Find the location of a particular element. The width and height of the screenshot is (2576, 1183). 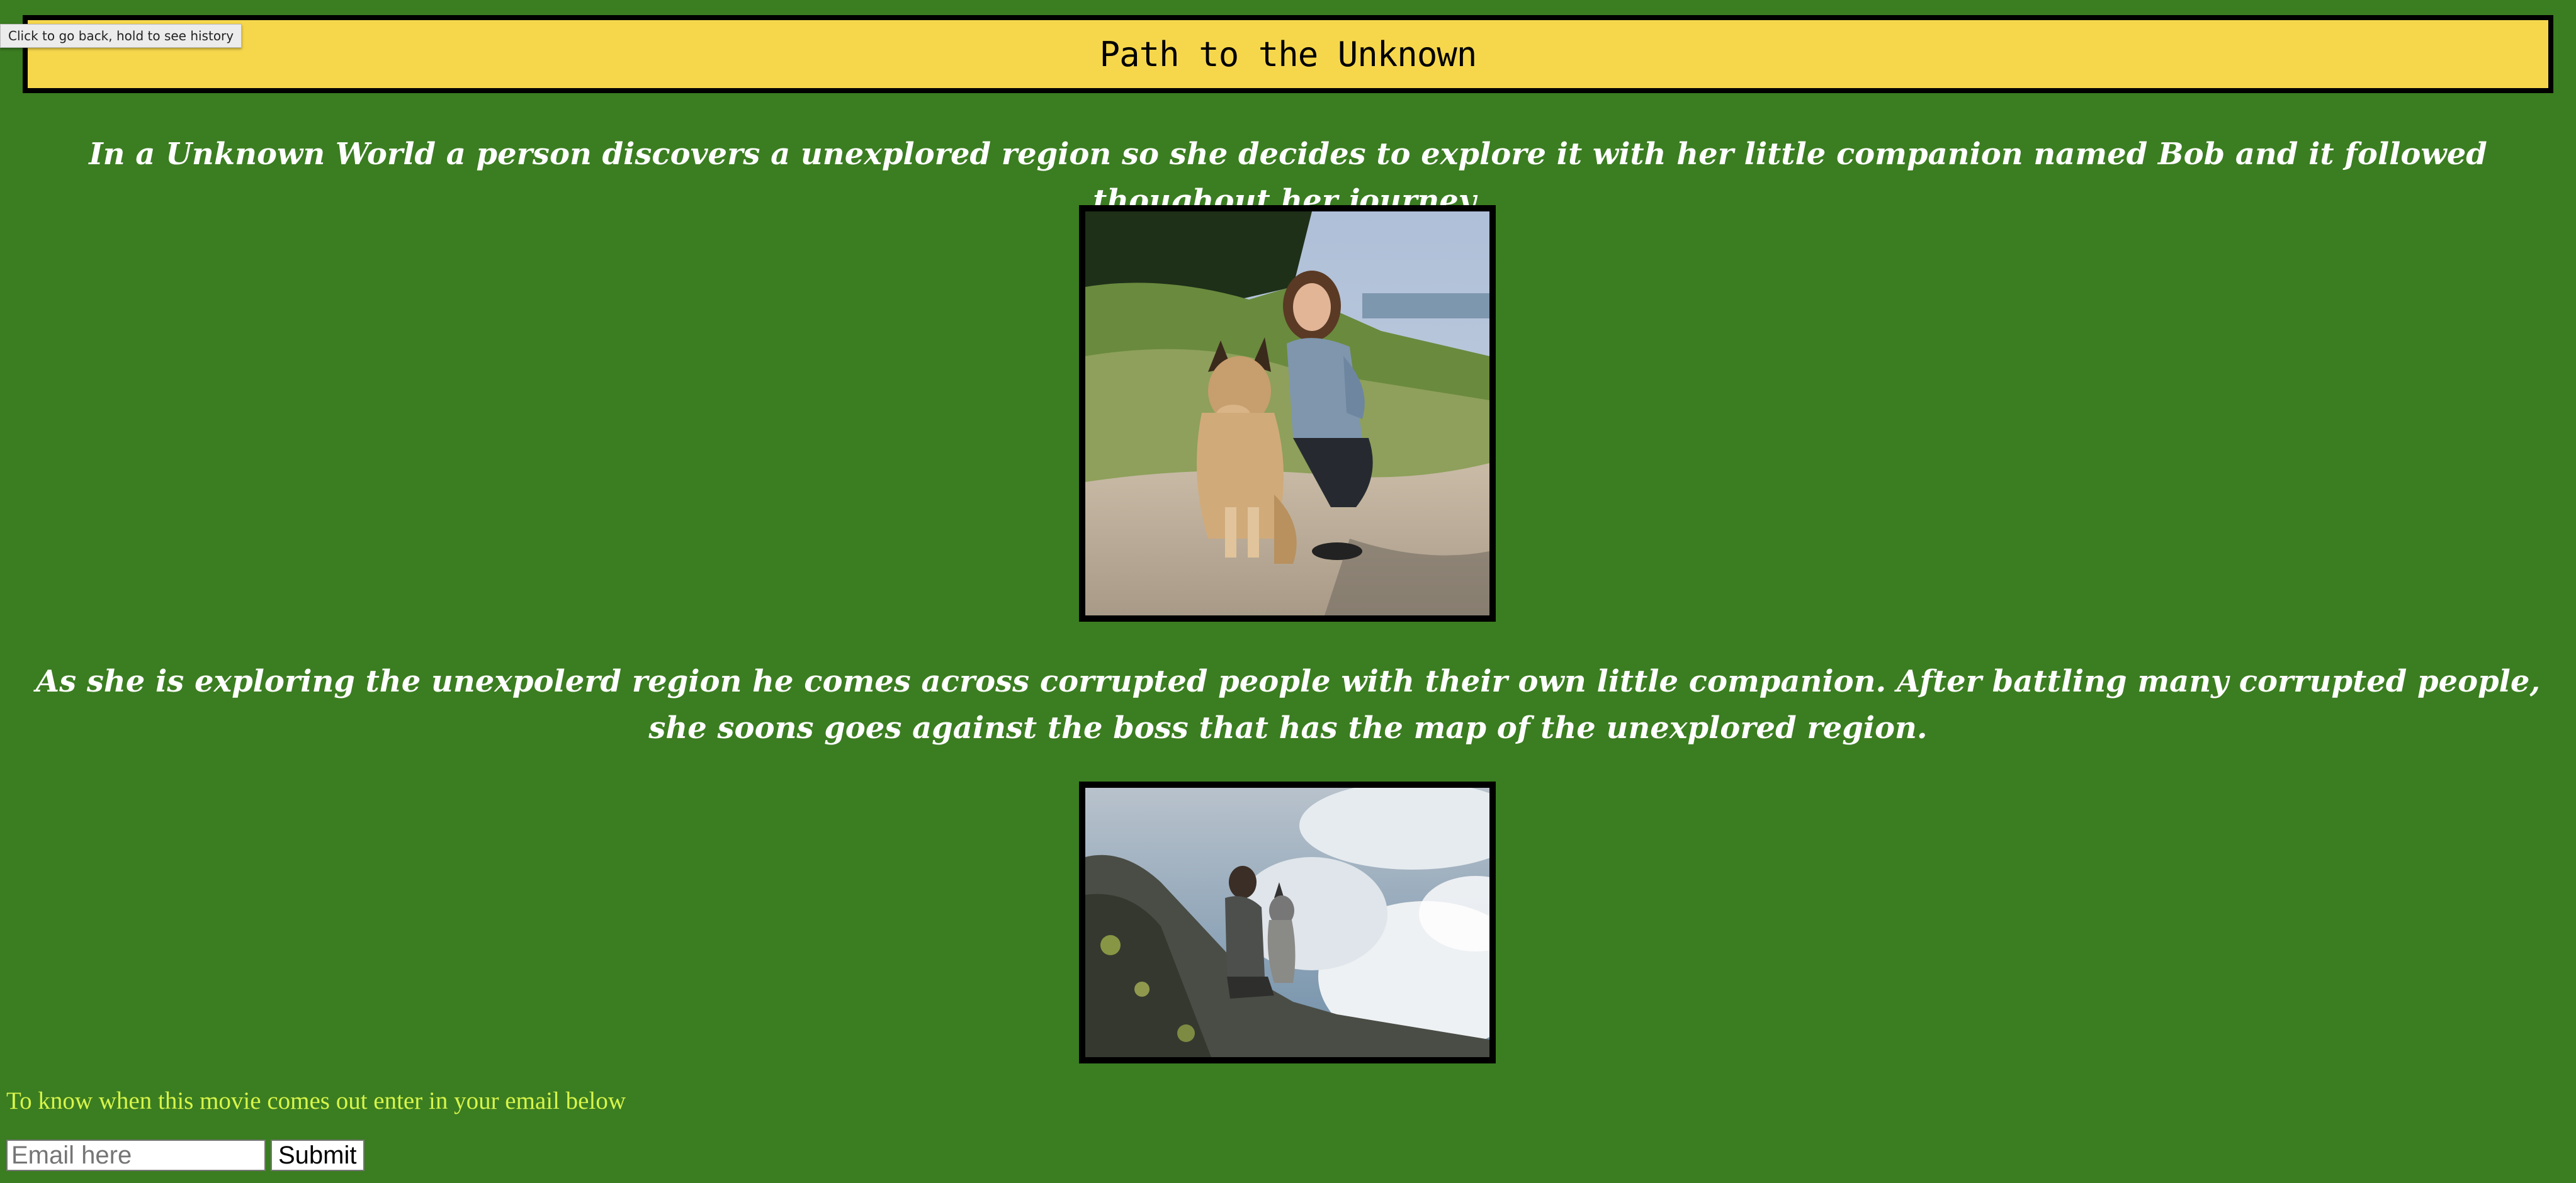

woman-and-dog-on-mountain-photo is located at coordinates (1287, 922).